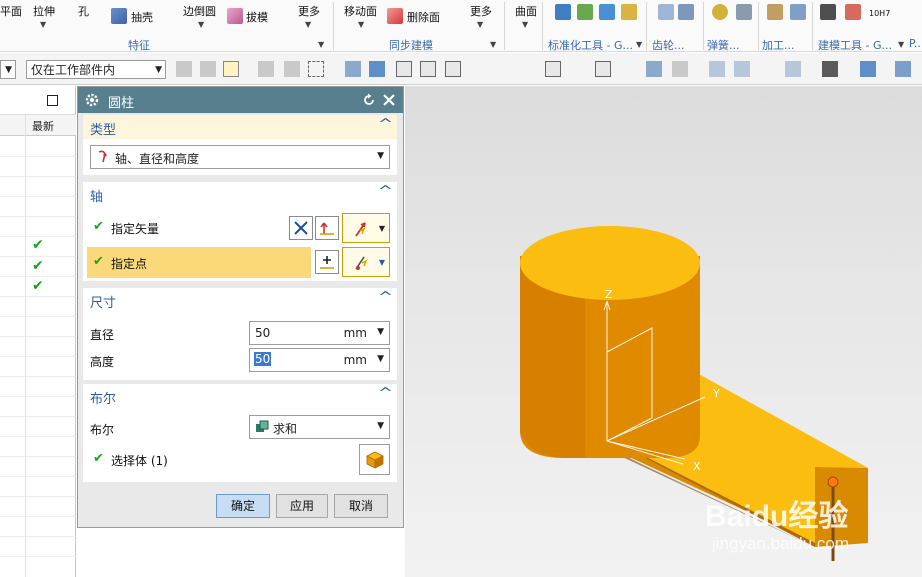 The image size is (922, 577). Describe the element at coordinates (603, 69) in the screenshot. I see `snap-intersection-icon` at that location.